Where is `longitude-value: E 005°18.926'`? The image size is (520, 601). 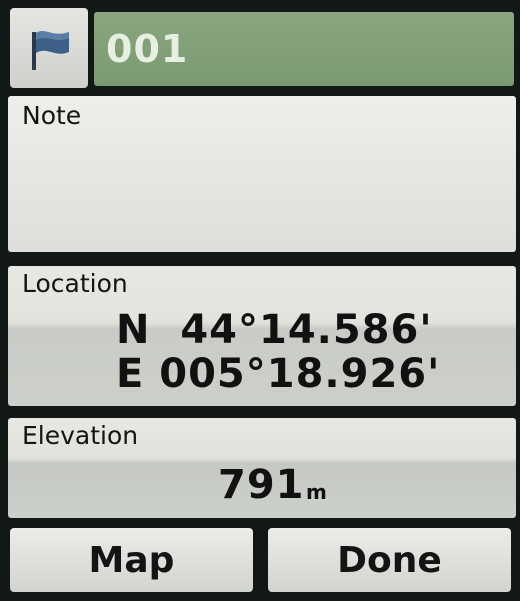 longitude-value: E 005°18.926' is located at coordinates (278, 374).